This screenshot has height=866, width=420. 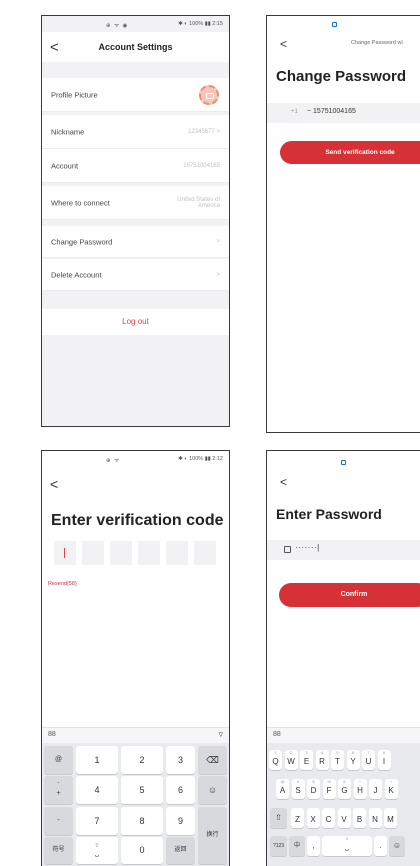 What do you see at coordinates (278, 846) in the screenshot?
I see `numbers-switch-key: ?123` at bounding box center [278, 846].